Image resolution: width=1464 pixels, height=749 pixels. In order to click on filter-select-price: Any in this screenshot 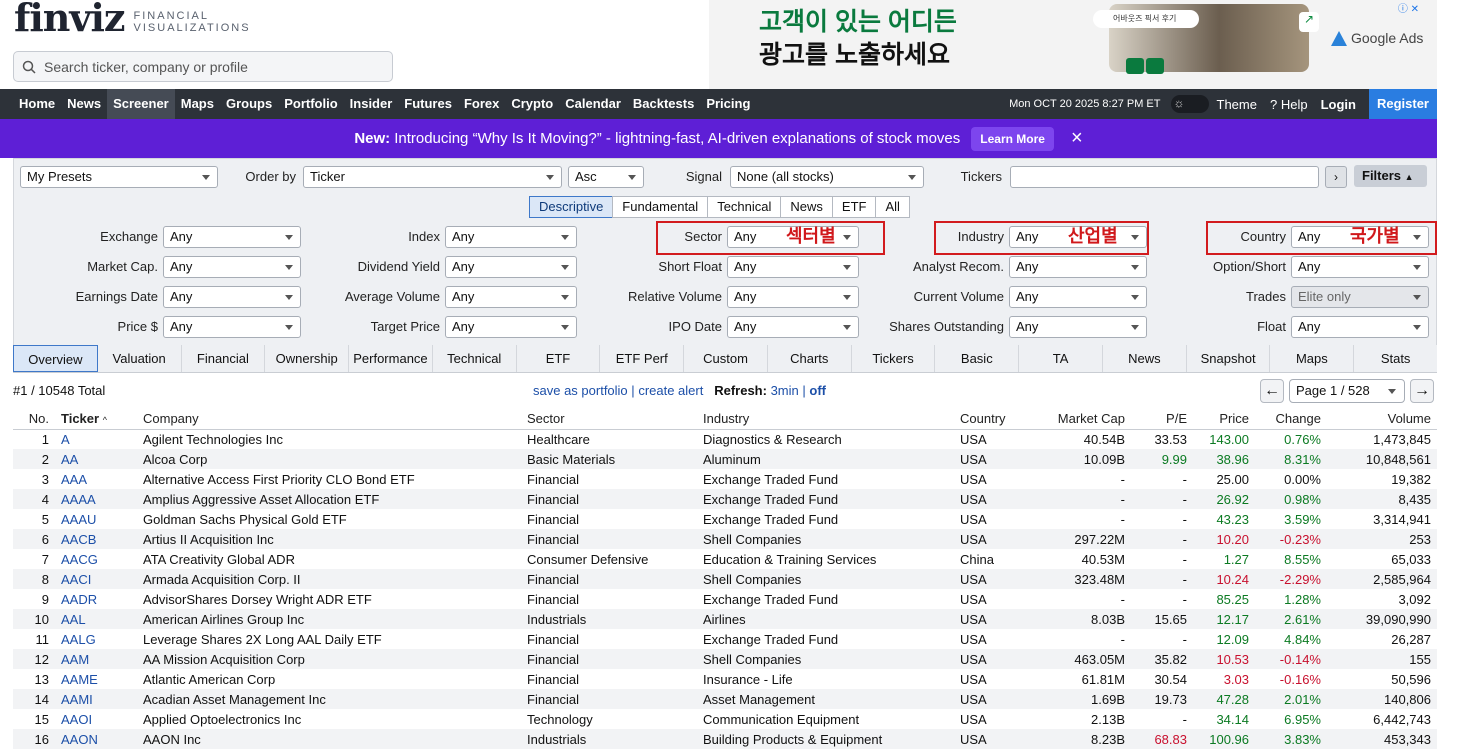, I will do `click(232, 327)`.